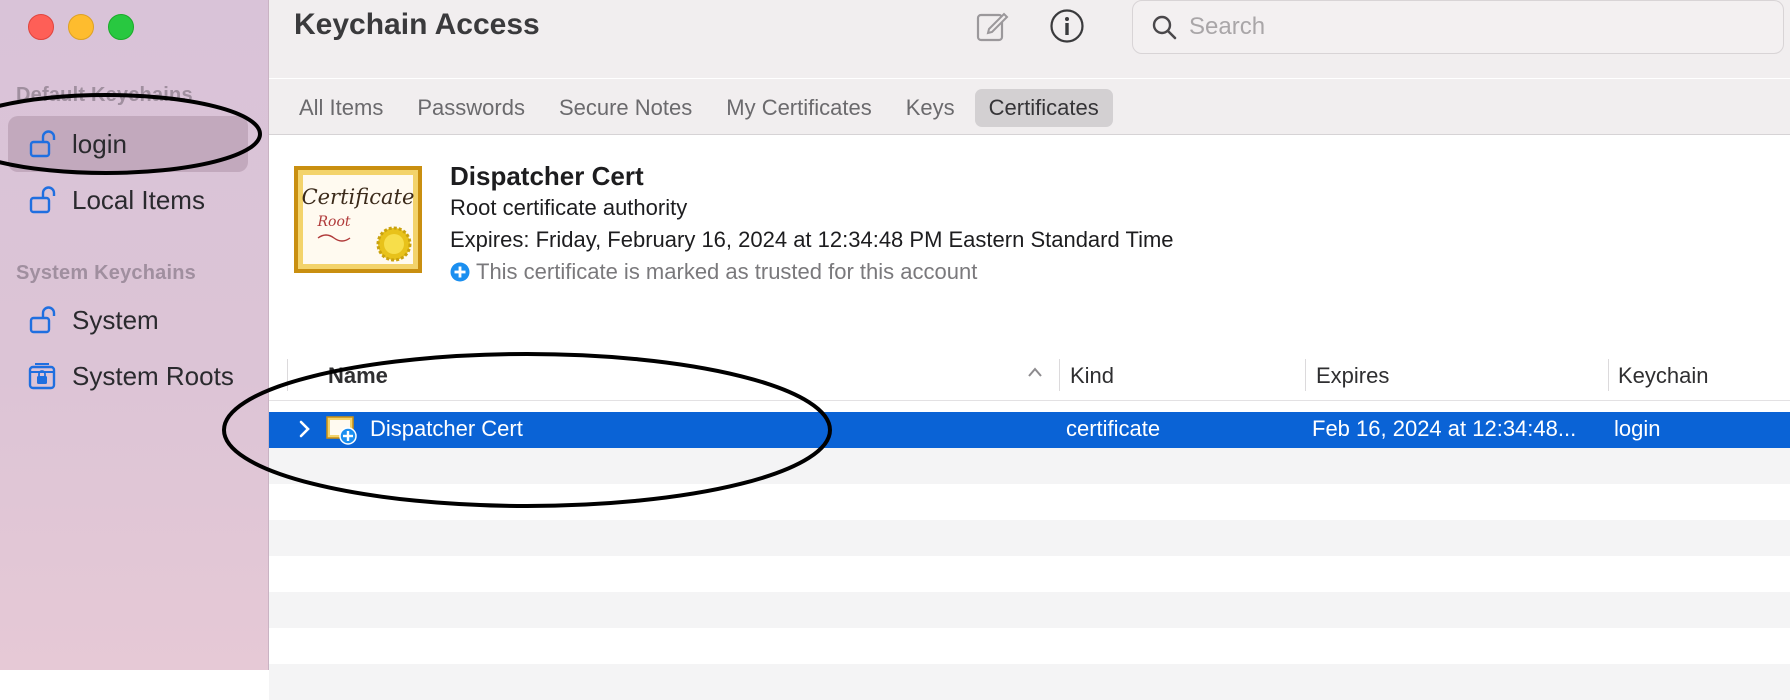 This screenshot has height=700, width=1790. What do you see at coordinates (358, 219) in the screenshot?
I see `certificate-image: Certificate Root` at bounding box center [358, 219].